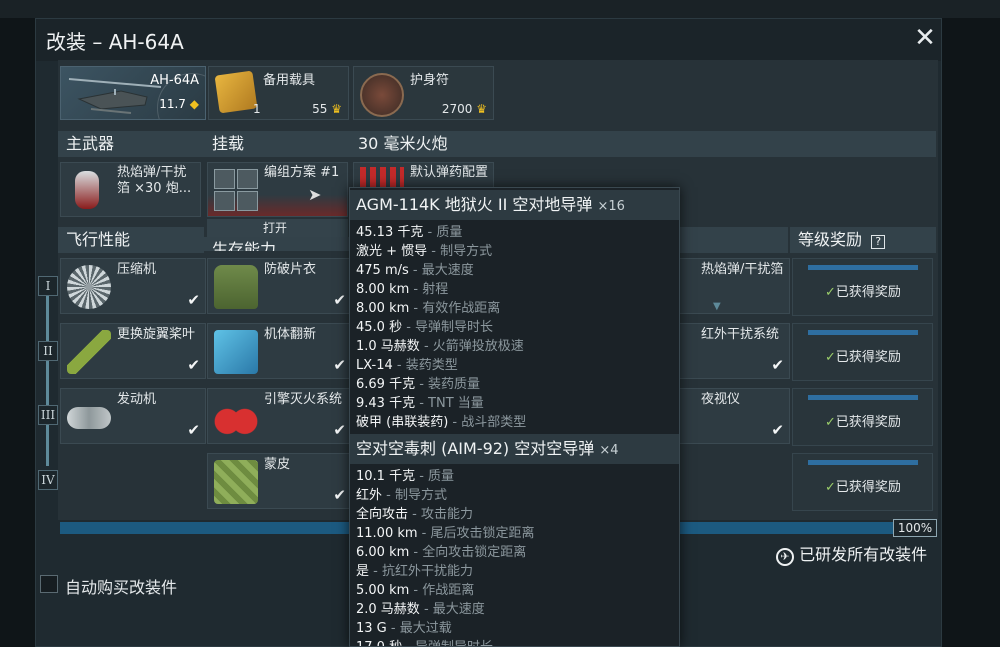 Image resolution: width=1000 pixels, height=647 pixels. What do you see at coordinates (290, 334) in the screenshot?
I see `mod-airframe-label: 机体翻新` at bounding box center [290, 334].